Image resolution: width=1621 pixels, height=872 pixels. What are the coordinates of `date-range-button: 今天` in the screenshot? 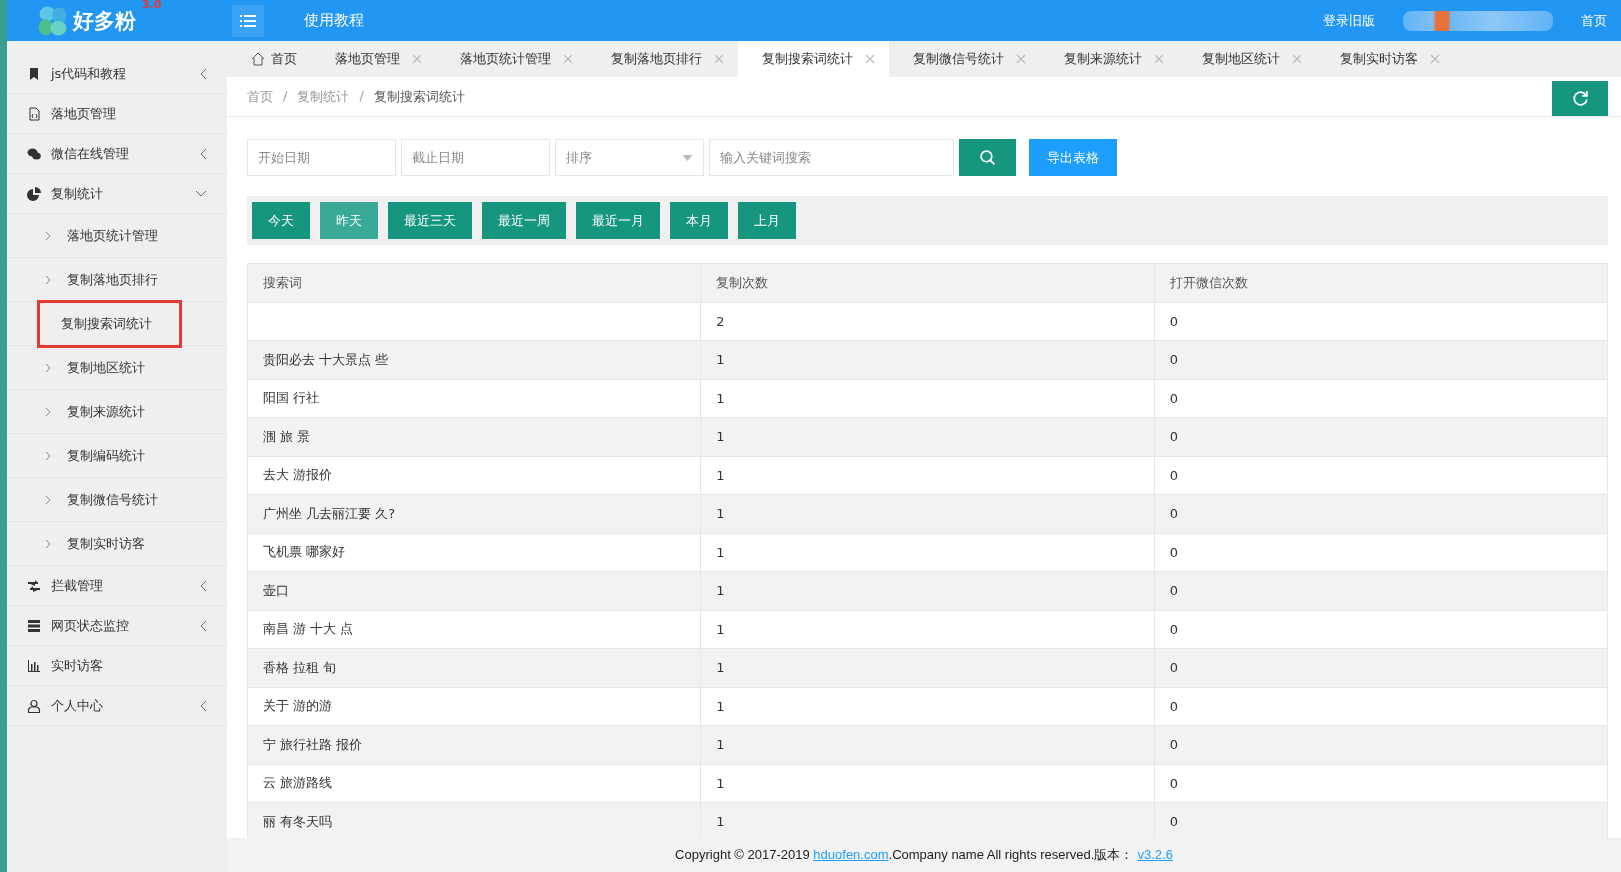 It's located at (281, 220).